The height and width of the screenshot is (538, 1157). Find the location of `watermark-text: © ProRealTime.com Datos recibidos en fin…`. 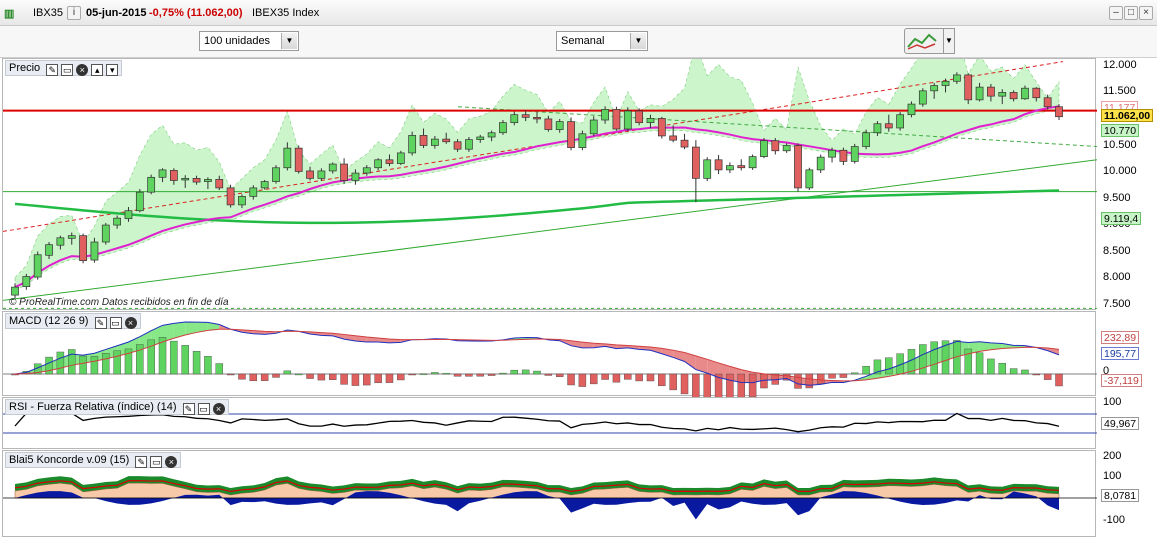

watermark-text: © ProRealTime.com Datos recibidos en fin… is located at coordinates (119, 302).